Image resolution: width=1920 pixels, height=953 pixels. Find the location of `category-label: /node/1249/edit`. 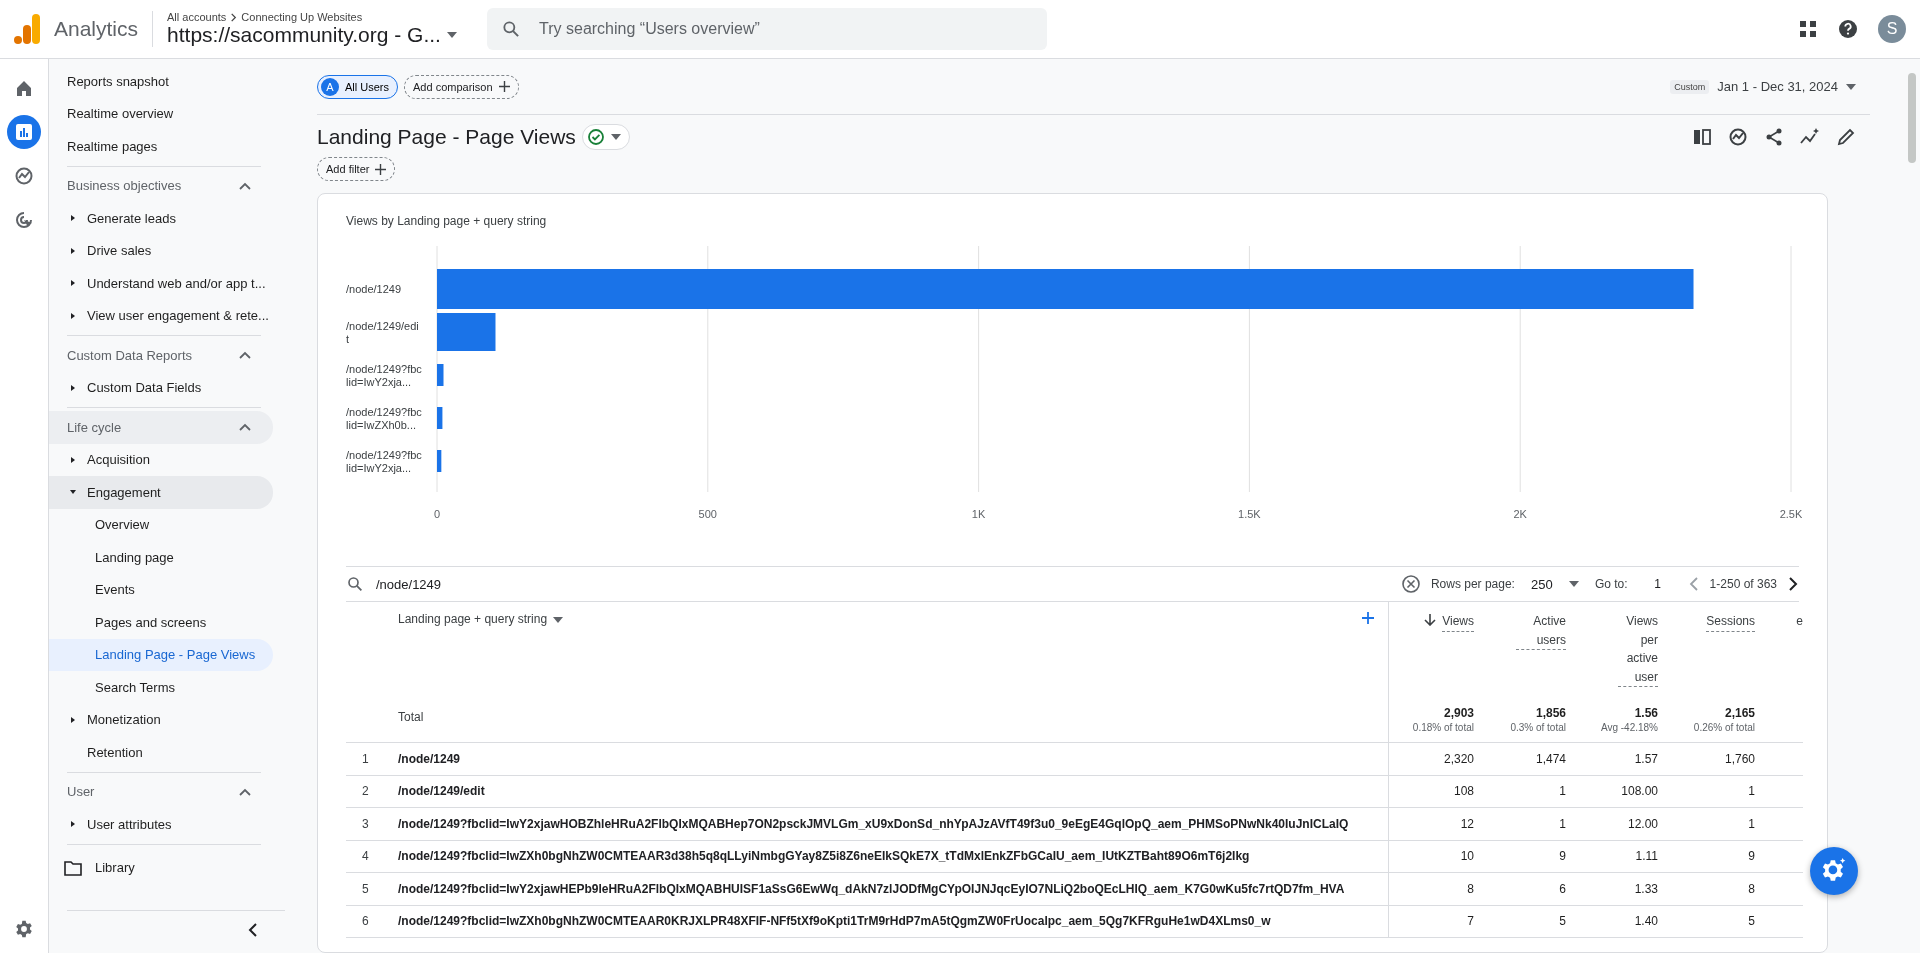

category-label: /node/1249/edit is located at coordinates (382, 332).